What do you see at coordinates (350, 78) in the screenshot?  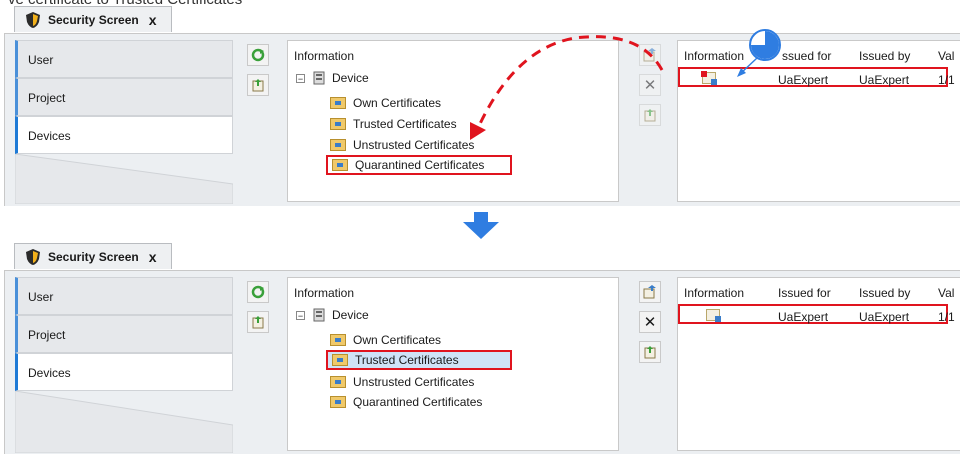 I see `device-label: Device` at bounding box center [350, 78].